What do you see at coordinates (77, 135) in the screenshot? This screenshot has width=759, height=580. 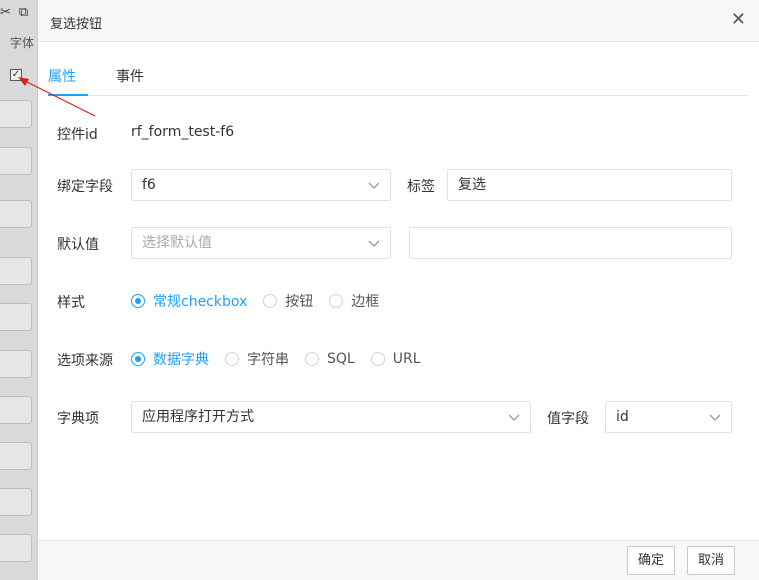 I see `control-id-label: 控件id` at bounding box center [77, 135].